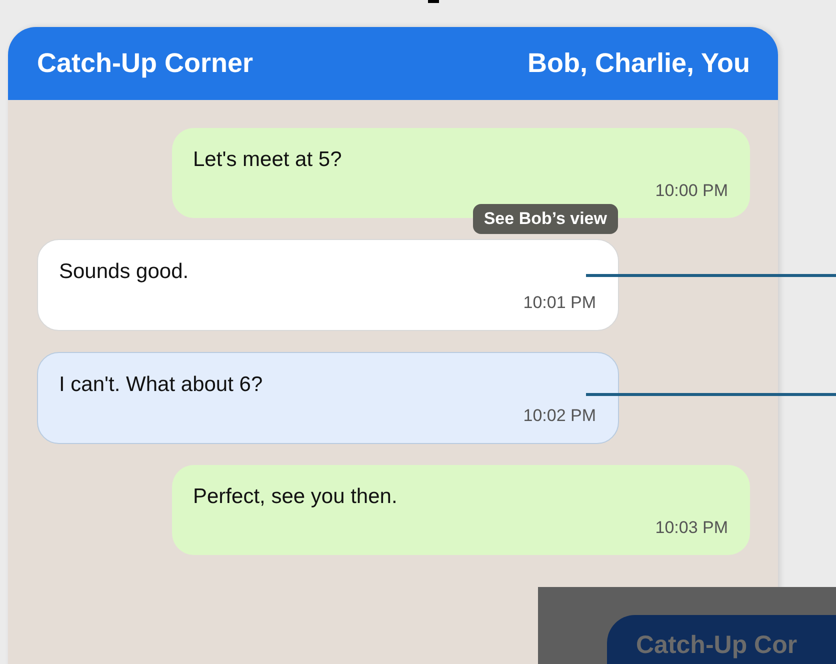  What do you see at coordinates (717, 645) in the screenshot?
I see `preview-title: Catch-Up Cor` at bounding box center [717, 645].